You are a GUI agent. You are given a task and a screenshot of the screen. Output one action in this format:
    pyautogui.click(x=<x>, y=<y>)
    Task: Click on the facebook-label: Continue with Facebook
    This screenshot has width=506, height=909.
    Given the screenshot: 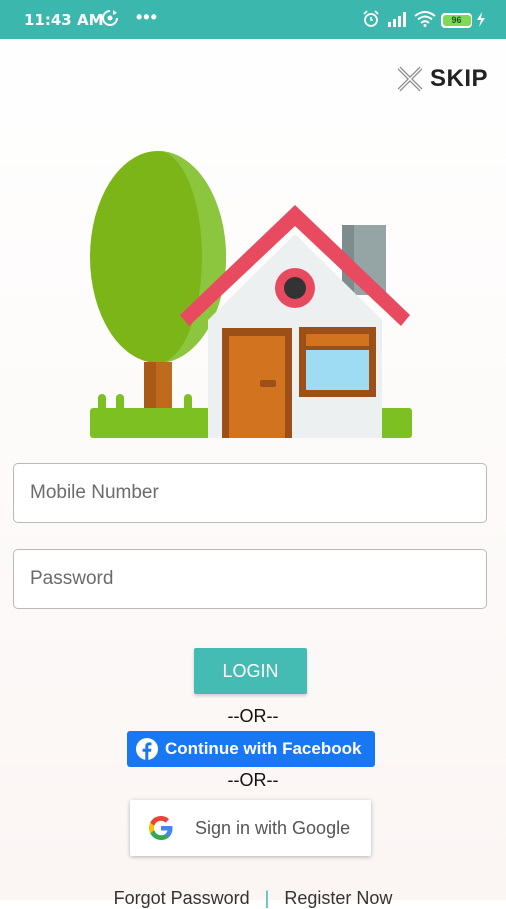 What is the action you would take?
    pyautogui.click(x=263, y=748)
    